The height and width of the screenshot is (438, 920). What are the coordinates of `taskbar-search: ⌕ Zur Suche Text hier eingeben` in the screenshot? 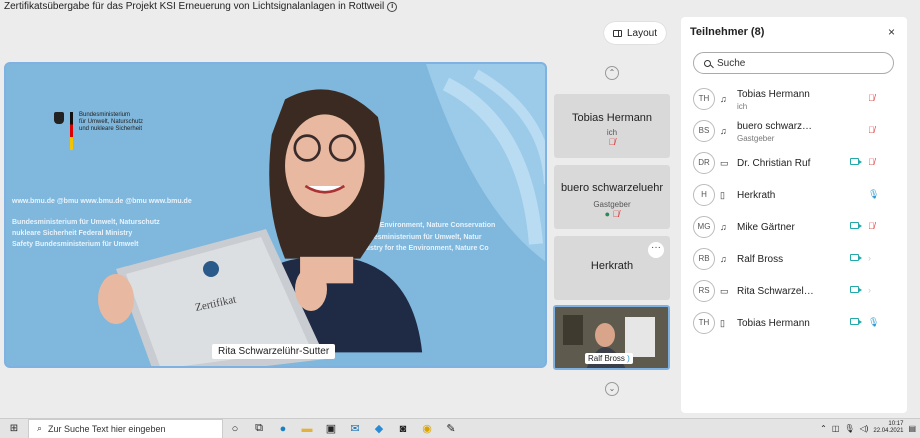 It's located at (125, 428).